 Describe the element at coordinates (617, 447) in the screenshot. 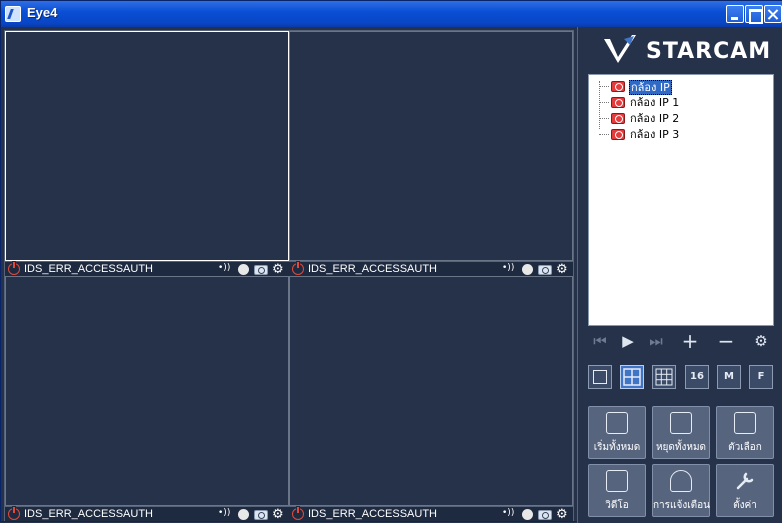

I see `start-all-label: เริ่มทั้งหมด` at that location.